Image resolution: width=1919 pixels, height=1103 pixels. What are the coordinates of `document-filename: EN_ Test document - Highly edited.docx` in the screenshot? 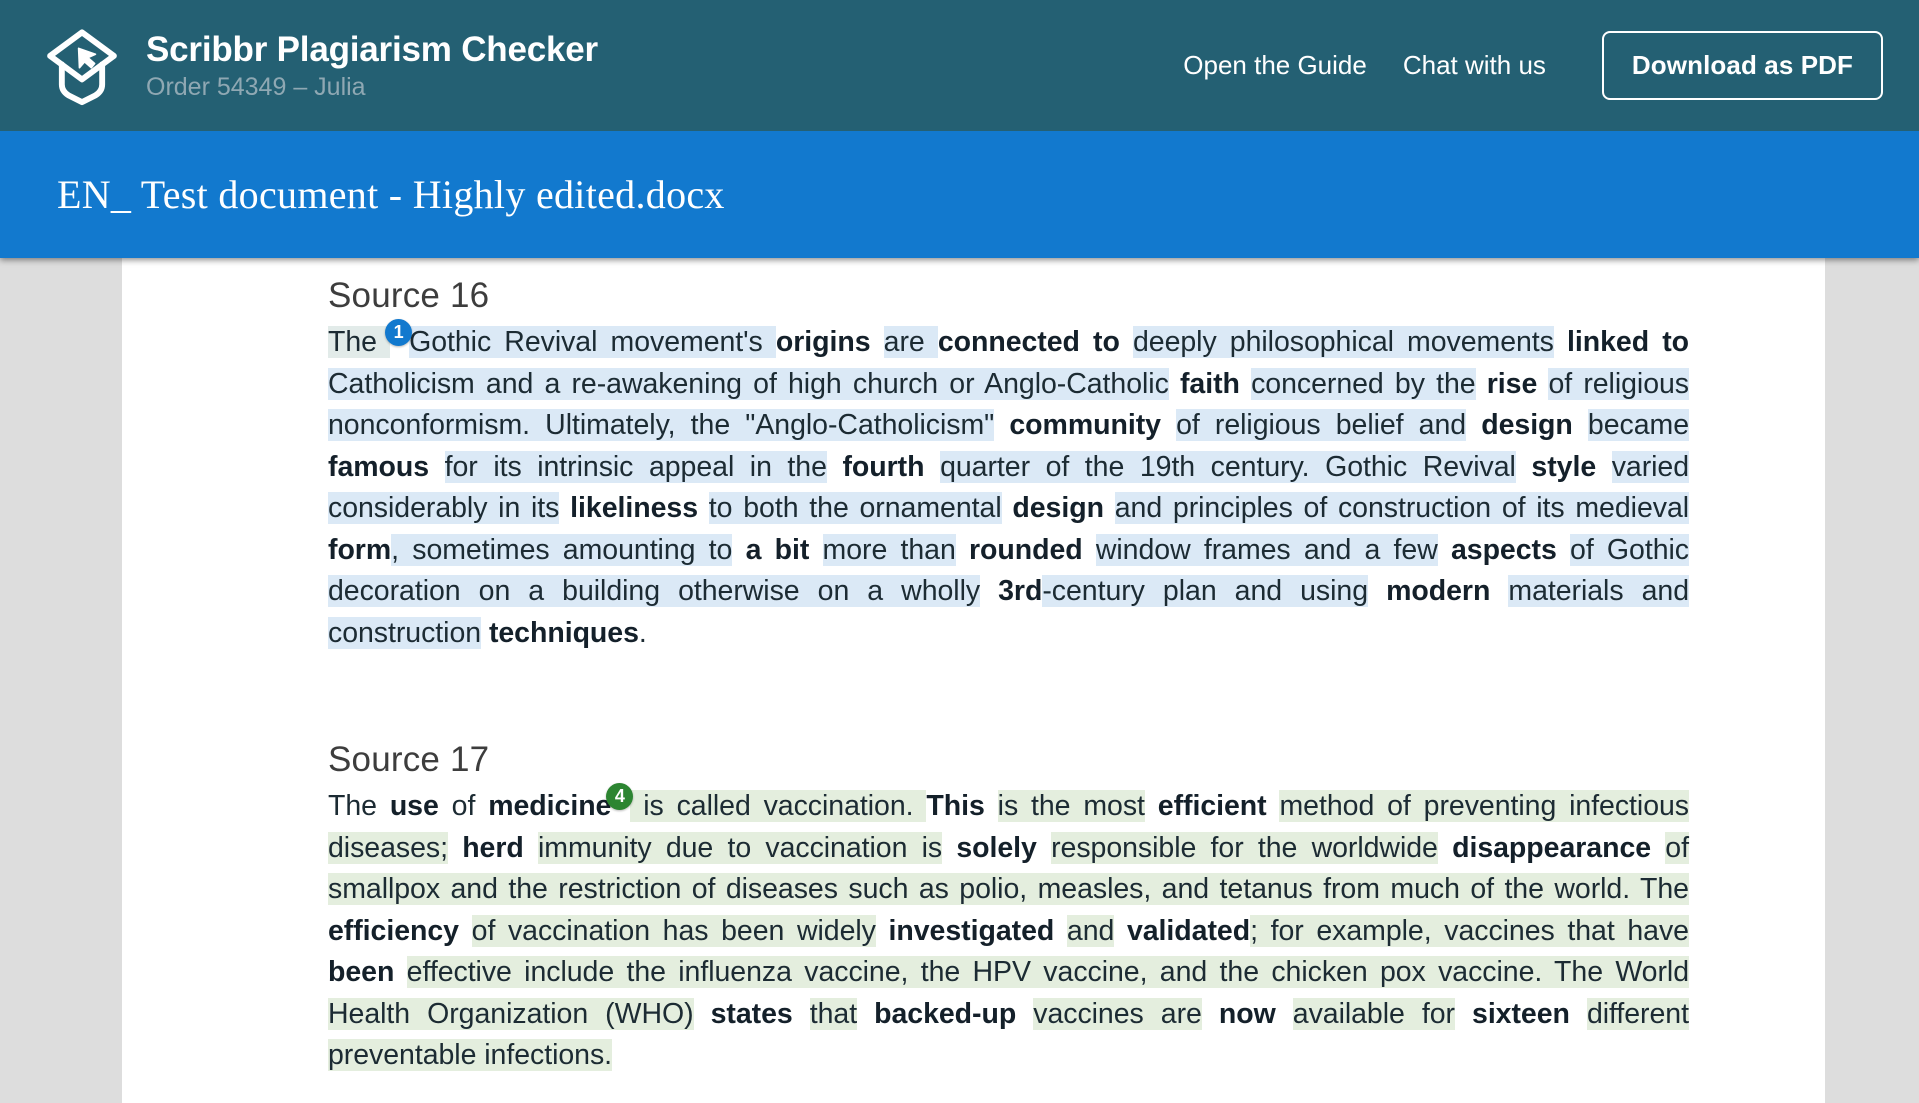 It's located at (391, 194).